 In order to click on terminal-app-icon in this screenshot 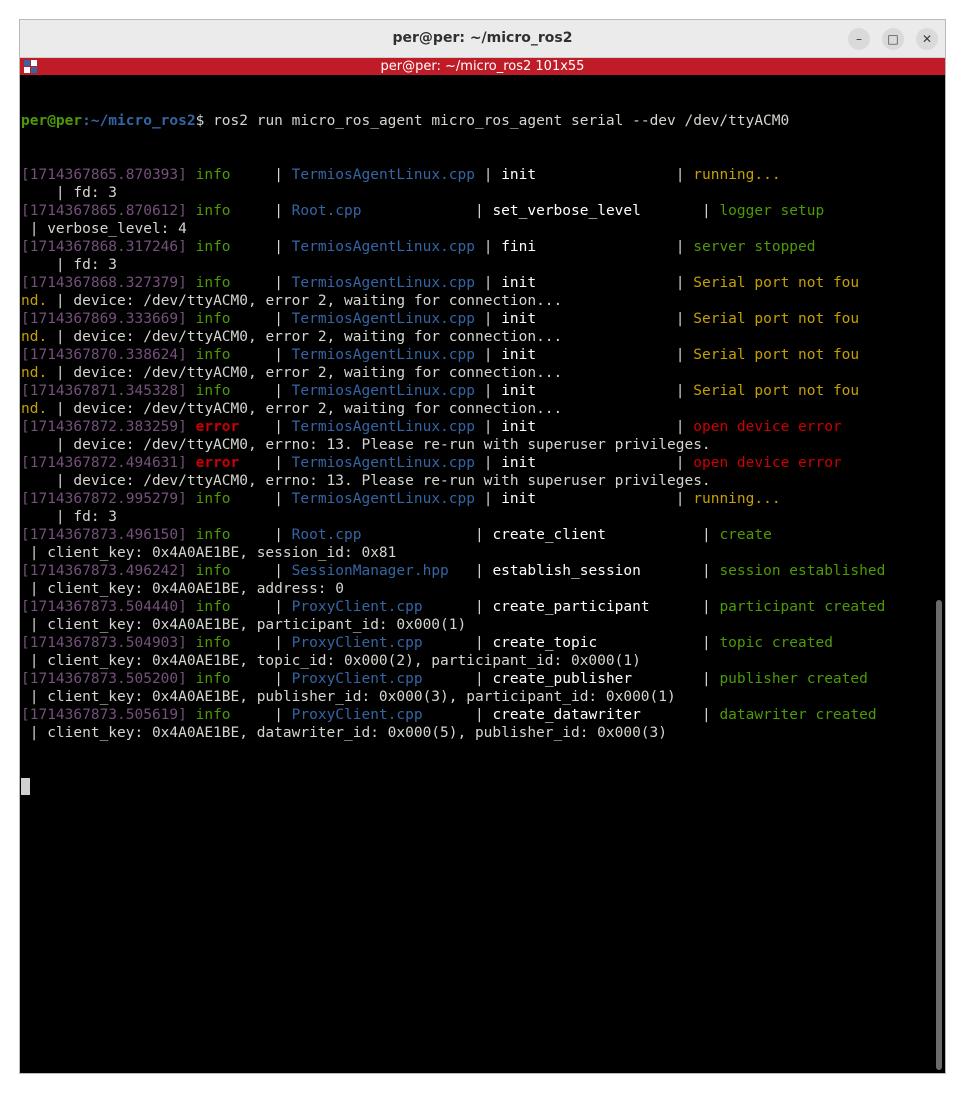, I will do `click(30, 66)`.